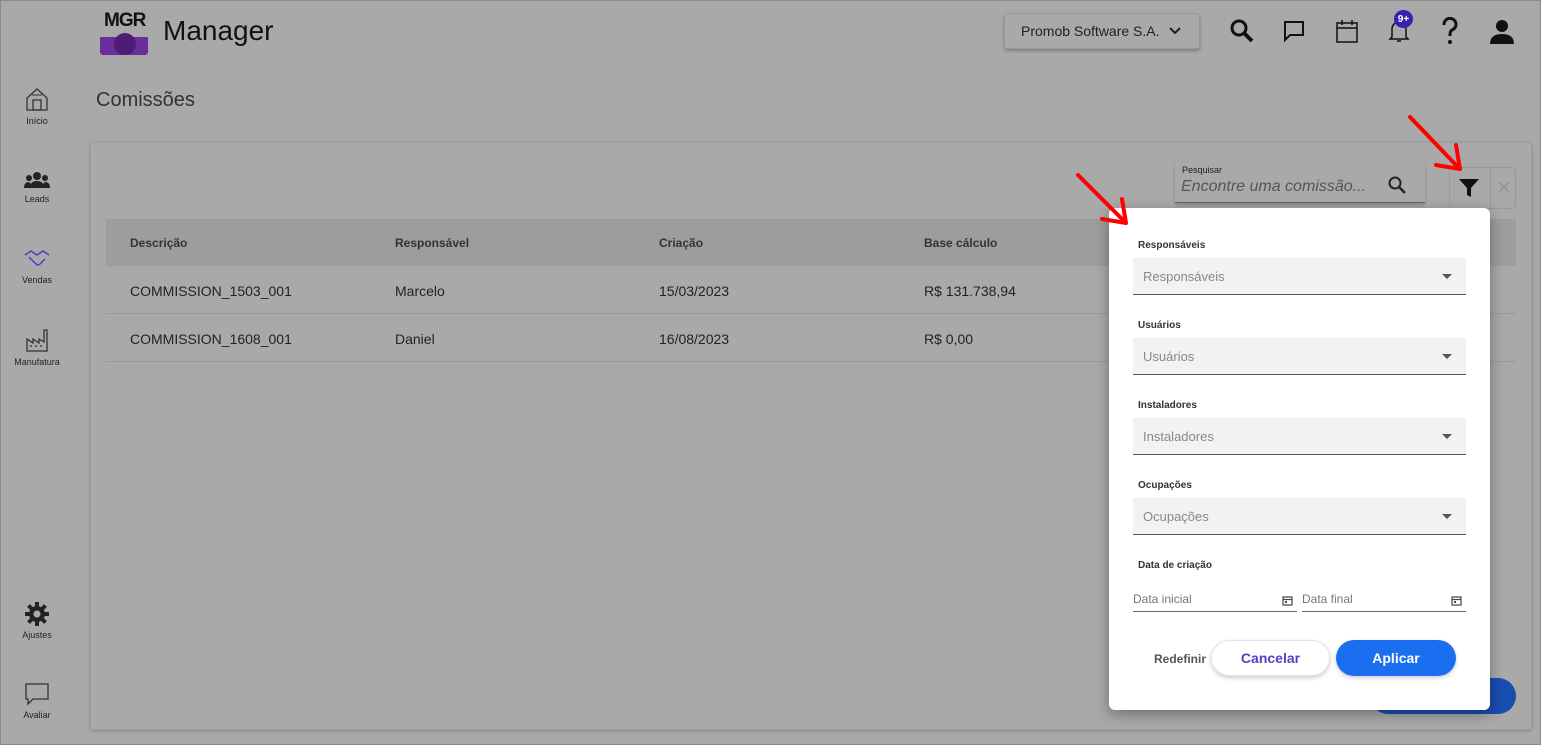  Describe the element at coordinates (1169, 356) in the screenshot. I see `select-placeholder: Usuários` at that location.